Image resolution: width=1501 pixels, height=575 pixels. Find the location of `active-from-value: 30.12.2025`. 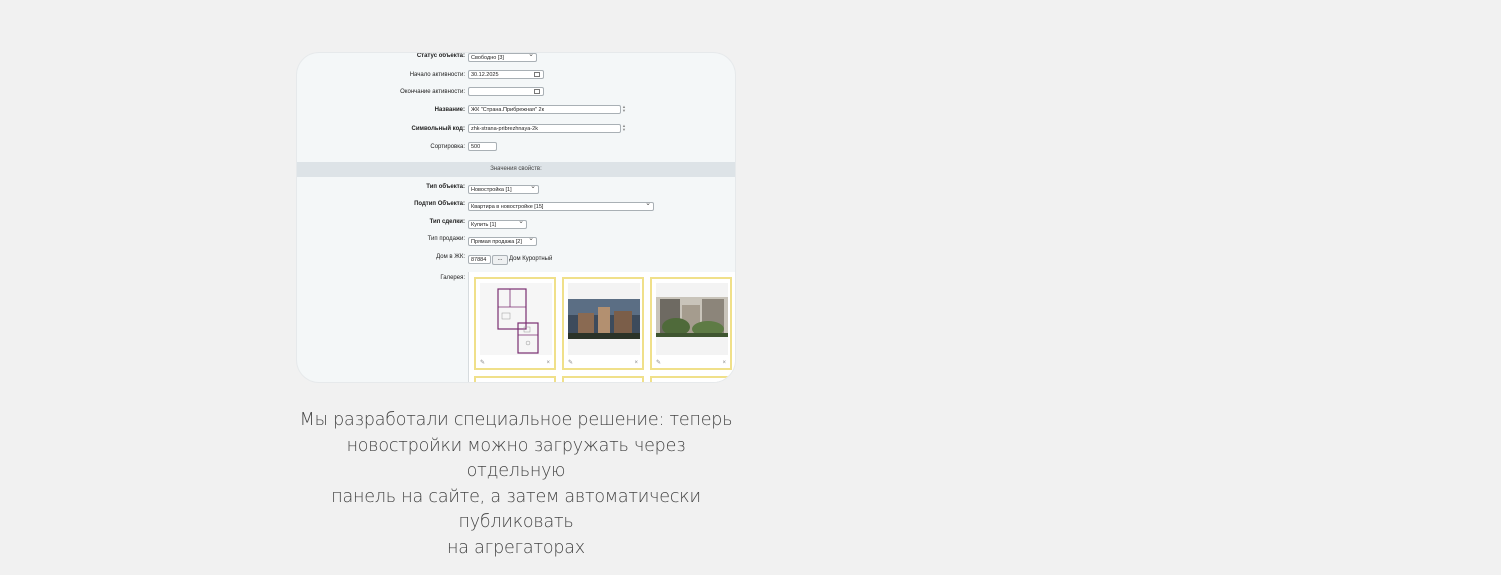

active-from-value: 30.12.2025 is located at coordinates (485, 75).